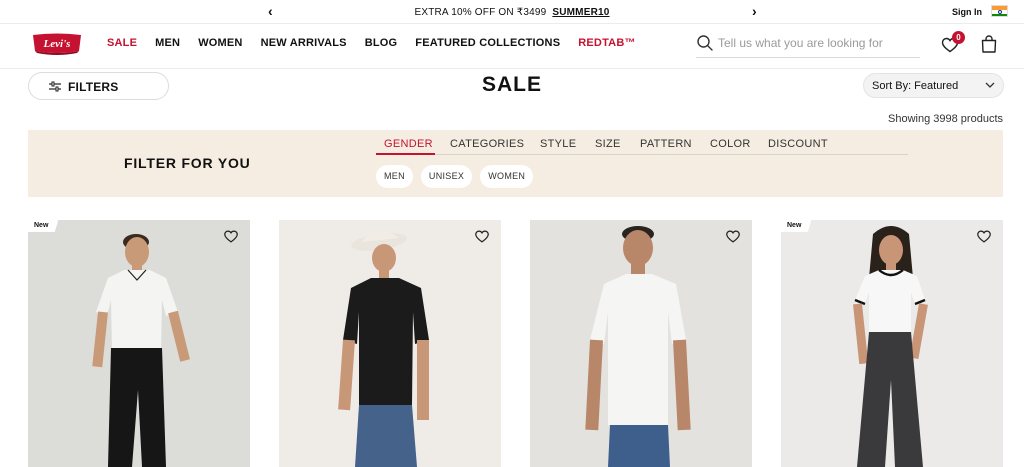 The width and height of the screenshot is (1024, 467). Describe the element at coordinates (408, 144) in the screenshot. I see `tab-gender: GENDER` at that location.